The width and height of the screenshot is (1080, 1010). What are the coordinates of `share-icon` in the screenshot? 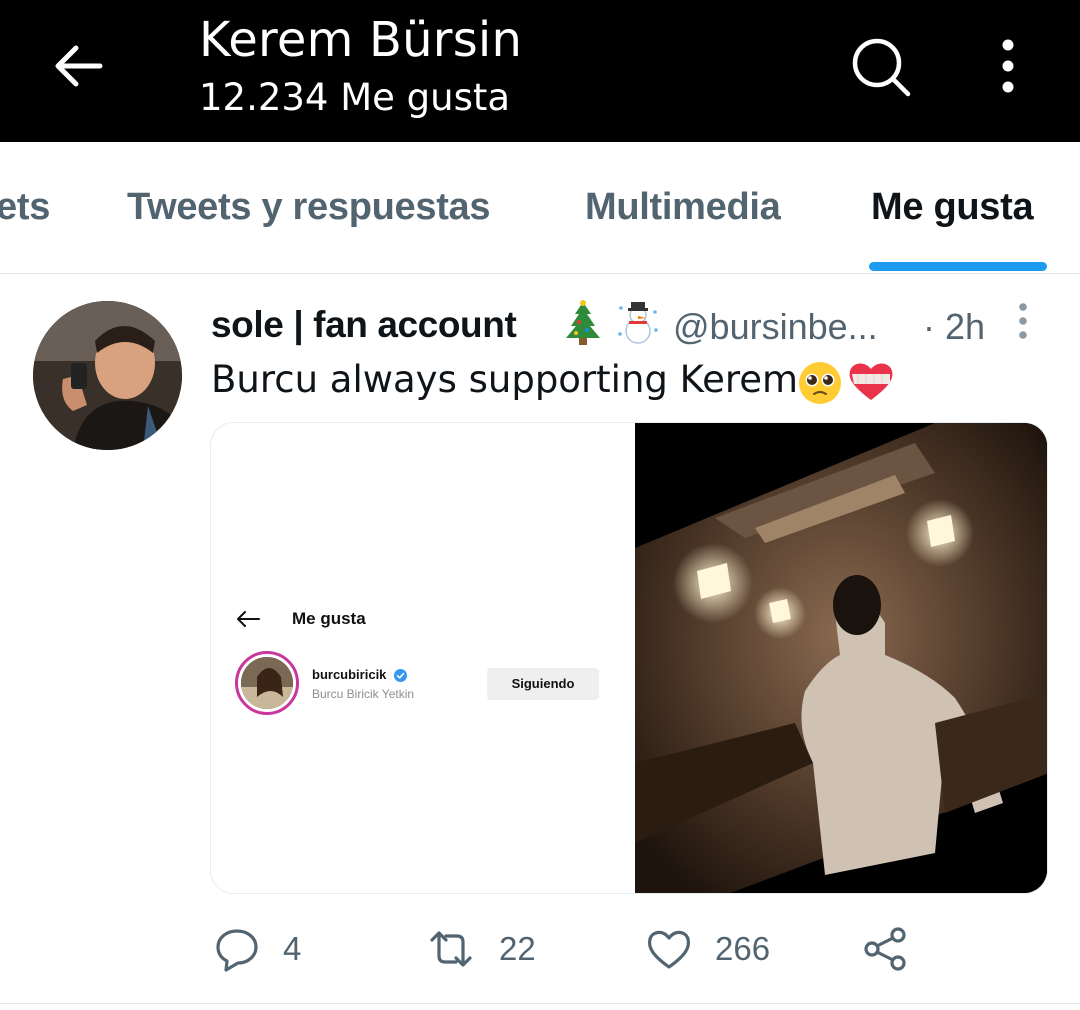 It's located at (885, 949).